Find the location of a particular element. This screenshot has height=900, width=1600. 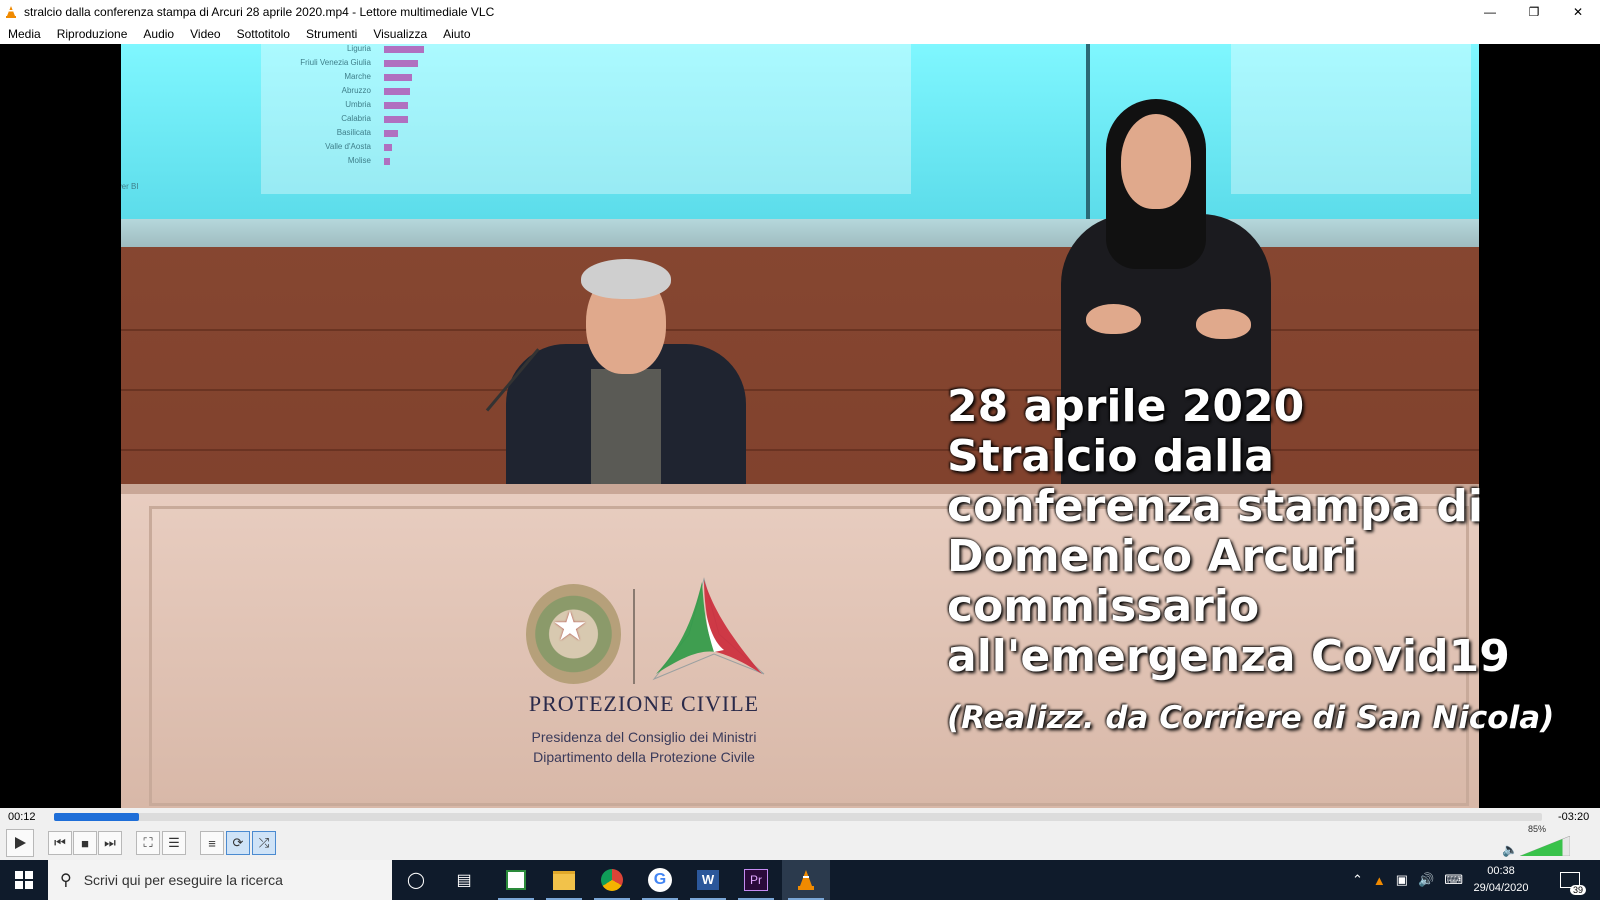

elapsed-time: 00:12 is located at coordinates (22, 817).